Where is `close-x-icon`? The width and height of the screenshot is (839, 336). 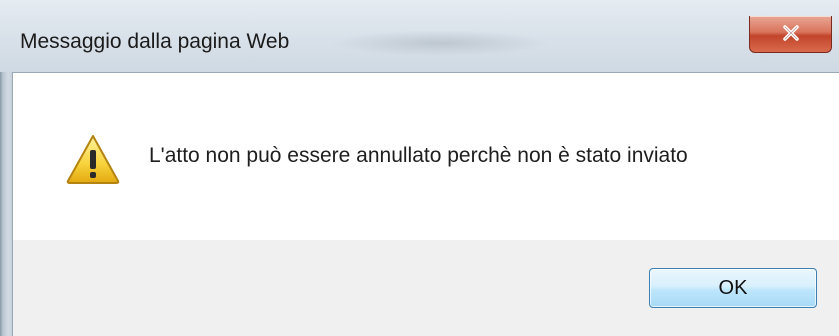
close-x-icon is located at coordinates (791, 33).